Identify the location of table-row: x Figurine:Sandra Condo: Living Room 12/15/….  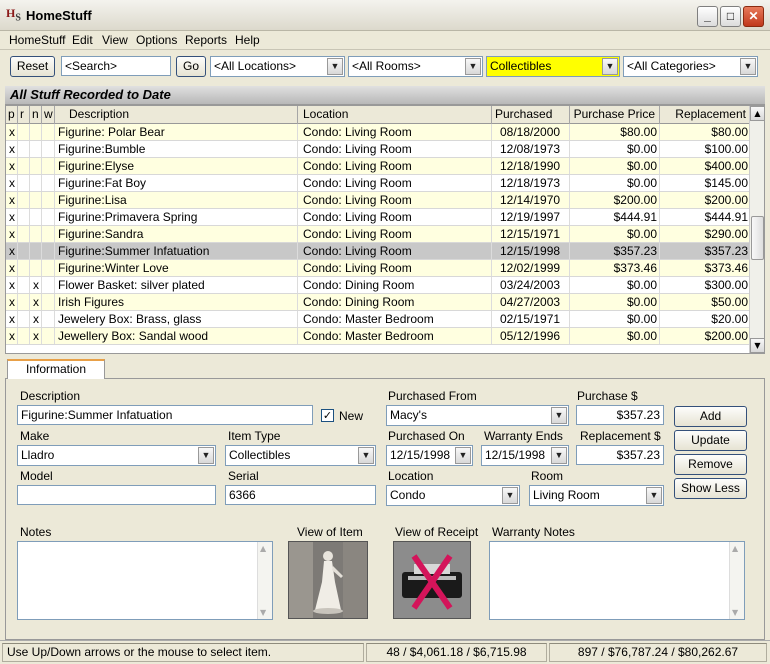
(378, 234).